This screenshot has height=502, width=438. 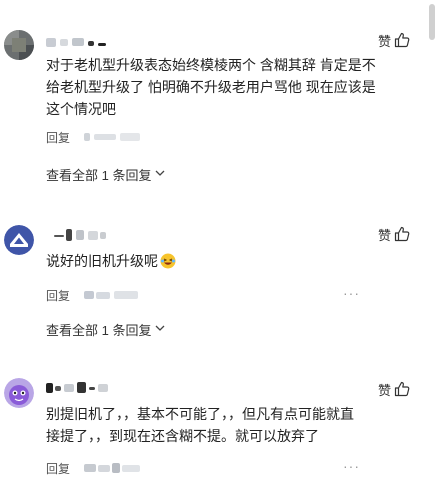 I want to click on comment-text: 说好的旧机升级呢, so click(x=216, y=261).